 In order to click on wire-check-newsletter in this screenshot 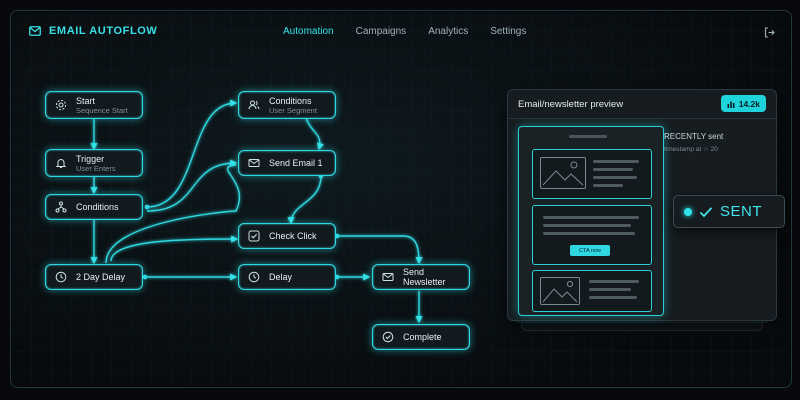, I will do `click(380, 250)`.